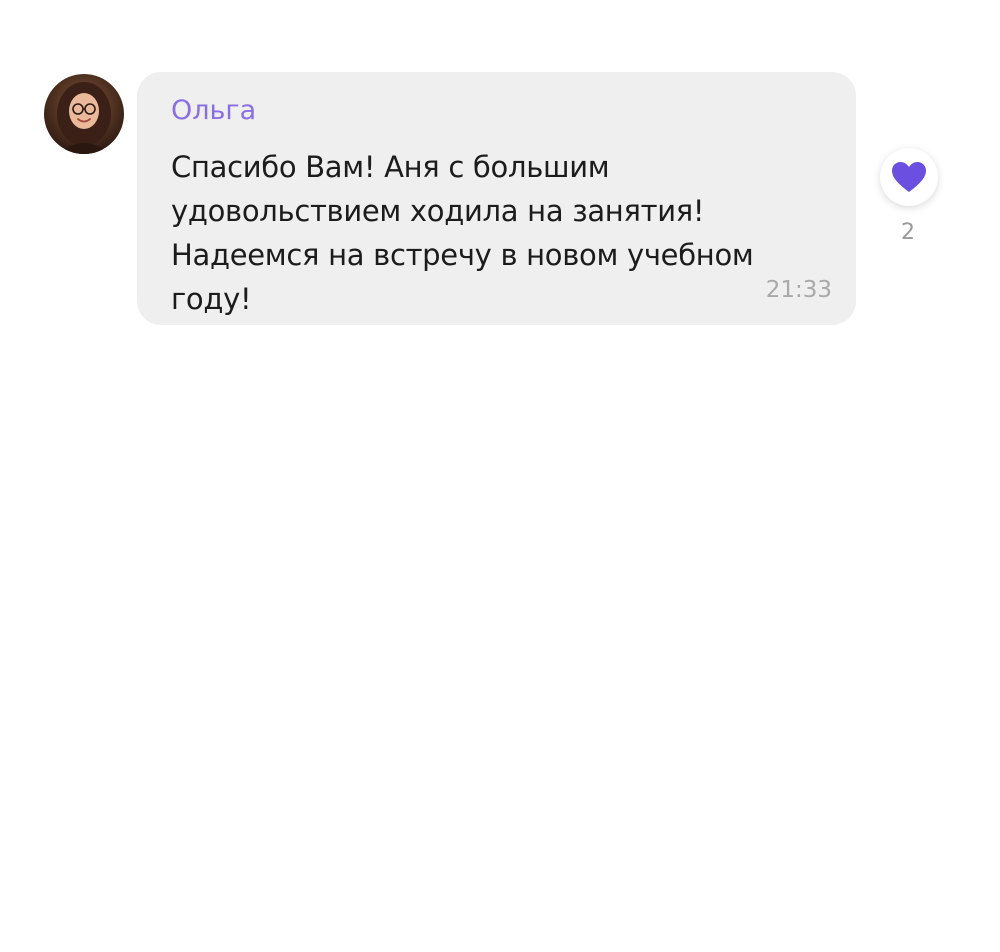  What do you see at coordinates (213, 111) in the screenshot?
I see `sender-name: Ольга` at bounding box center [213, 111].